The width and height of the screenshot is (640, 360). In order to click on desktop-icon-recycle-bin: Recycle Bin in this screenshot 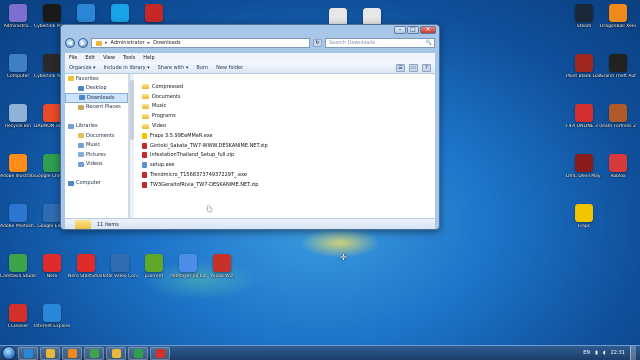, I will do `click(18, 116)`.